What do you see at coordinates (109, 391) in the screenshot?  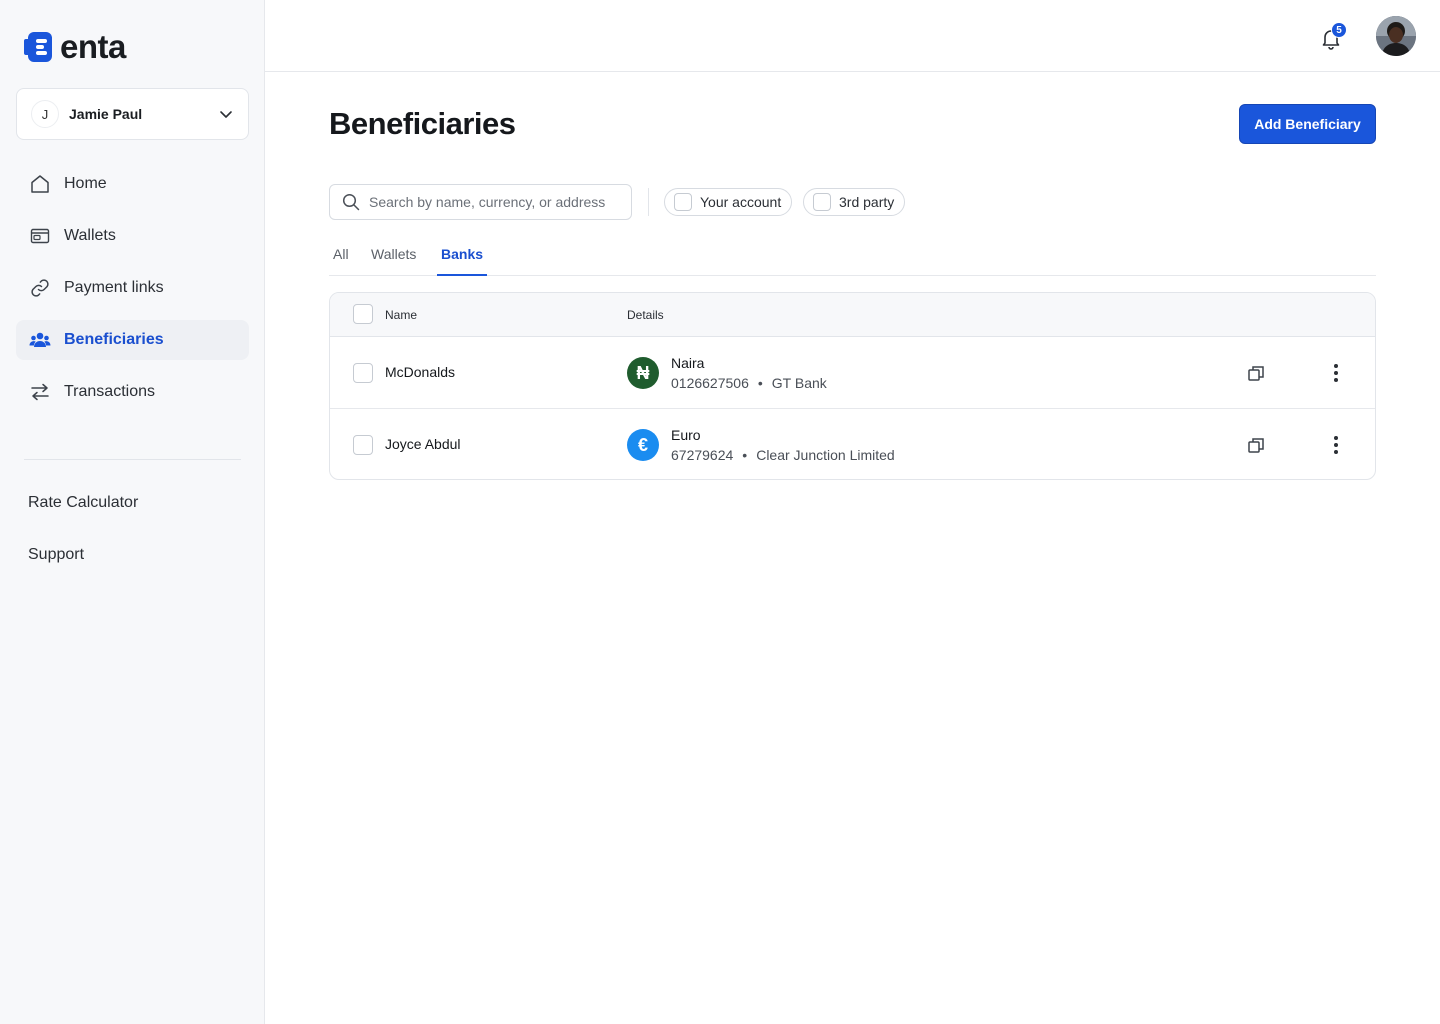 I see `nav-label: Transactions` at bounding box center [109, 391].